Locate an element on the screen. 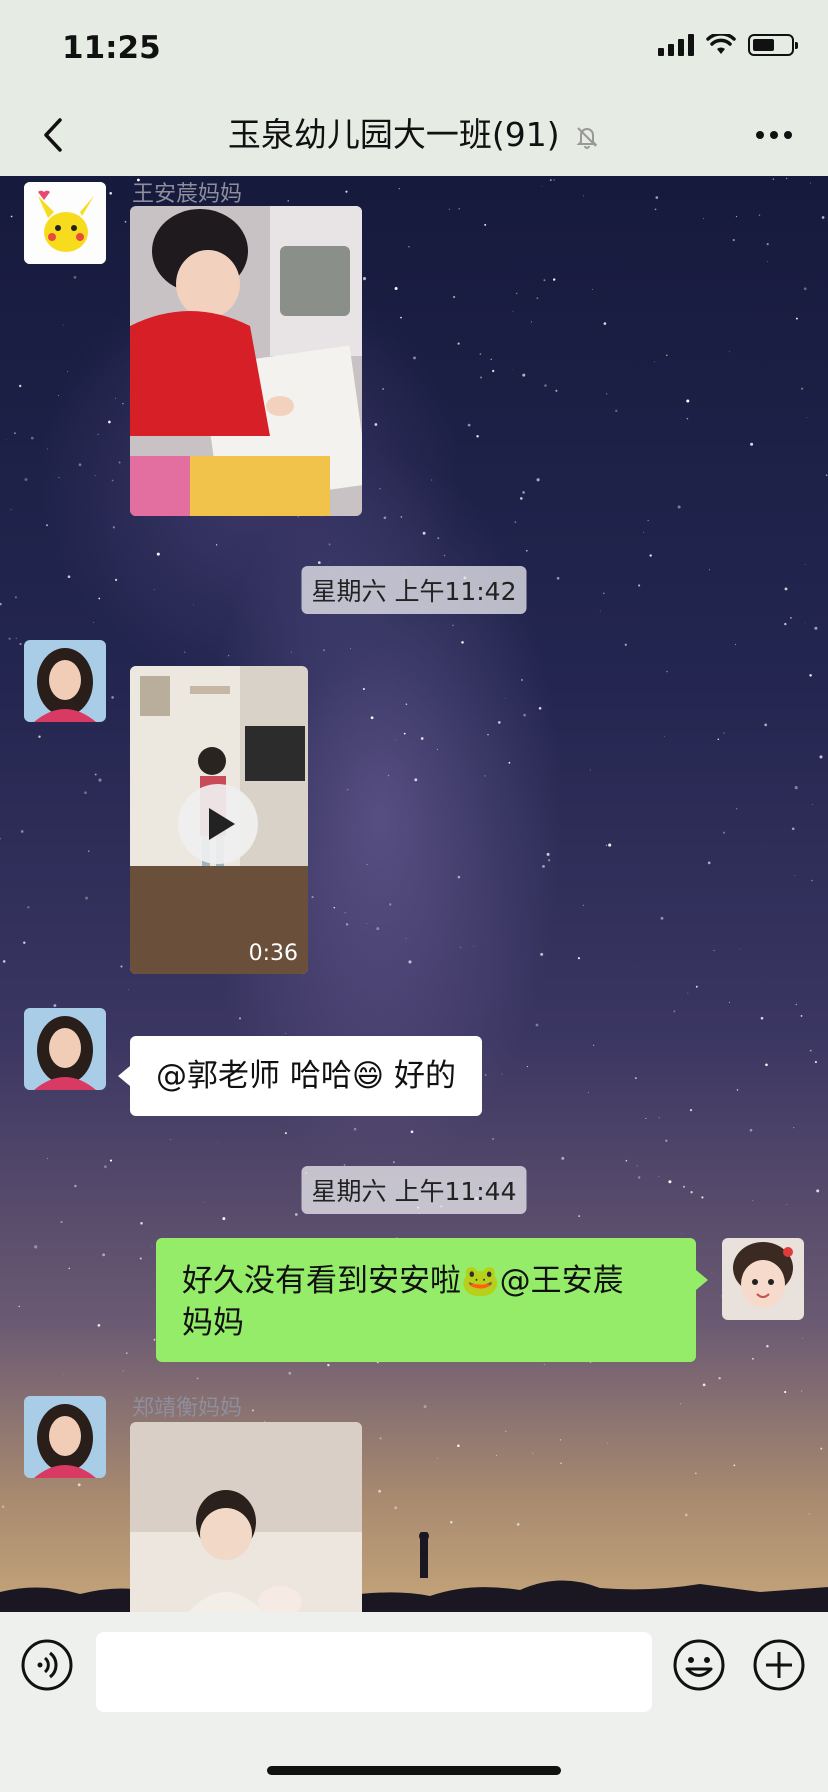 This screenshot has height=1792, width=828. emoji-icon is located at coordinates (699, 1665).